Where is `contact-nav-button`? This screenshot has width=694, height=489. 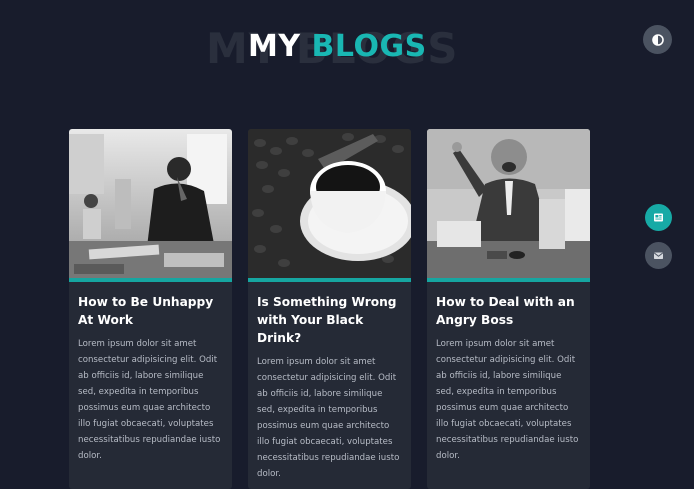 contact-nav-button is located at coordinates (658, 255).